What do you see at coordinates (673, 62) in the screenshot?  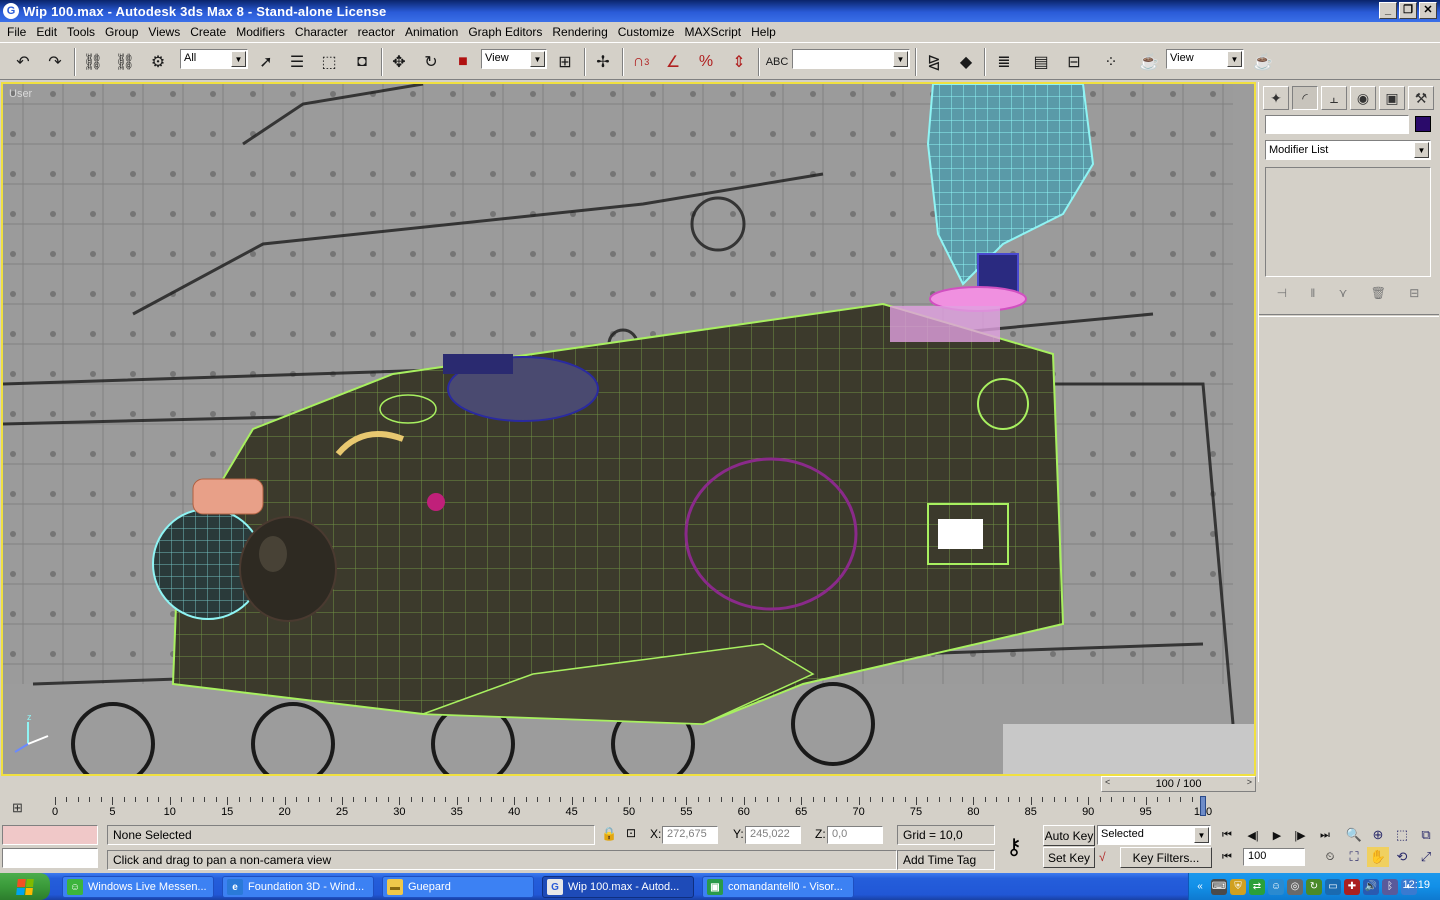 I see `angle-snap-icon: ∠` at bounding box center [673, 62].